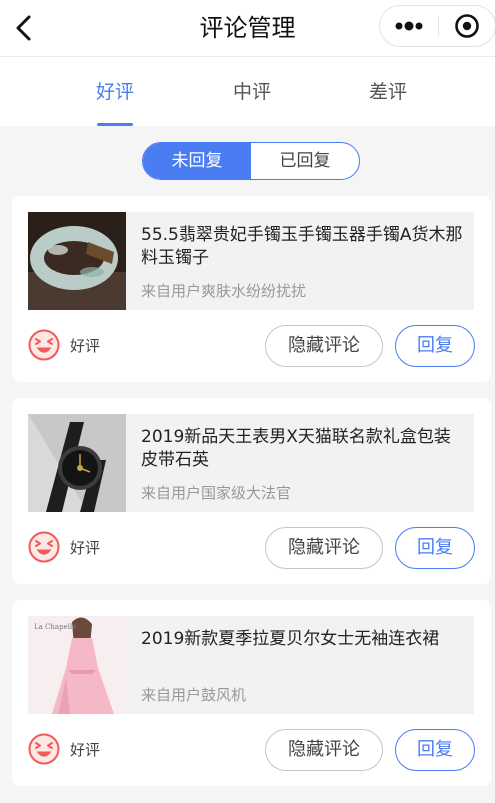  I want to click on more-button, so click(409, 26).